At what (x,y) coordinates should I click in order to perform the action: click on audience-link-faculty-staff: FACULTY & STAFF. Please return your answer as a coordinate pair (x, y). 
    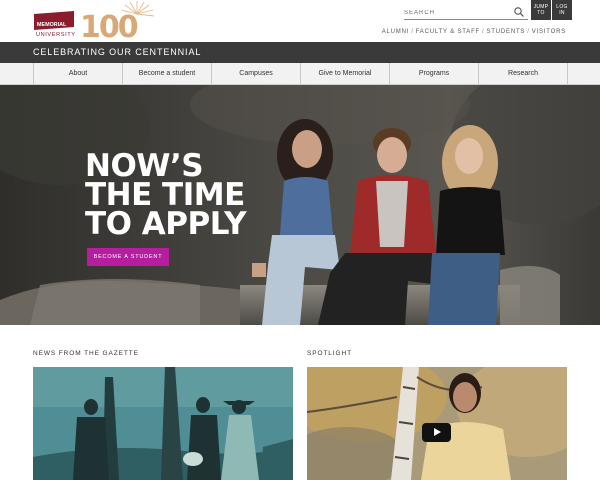
    Looking at the image, I should click on (448, 32).